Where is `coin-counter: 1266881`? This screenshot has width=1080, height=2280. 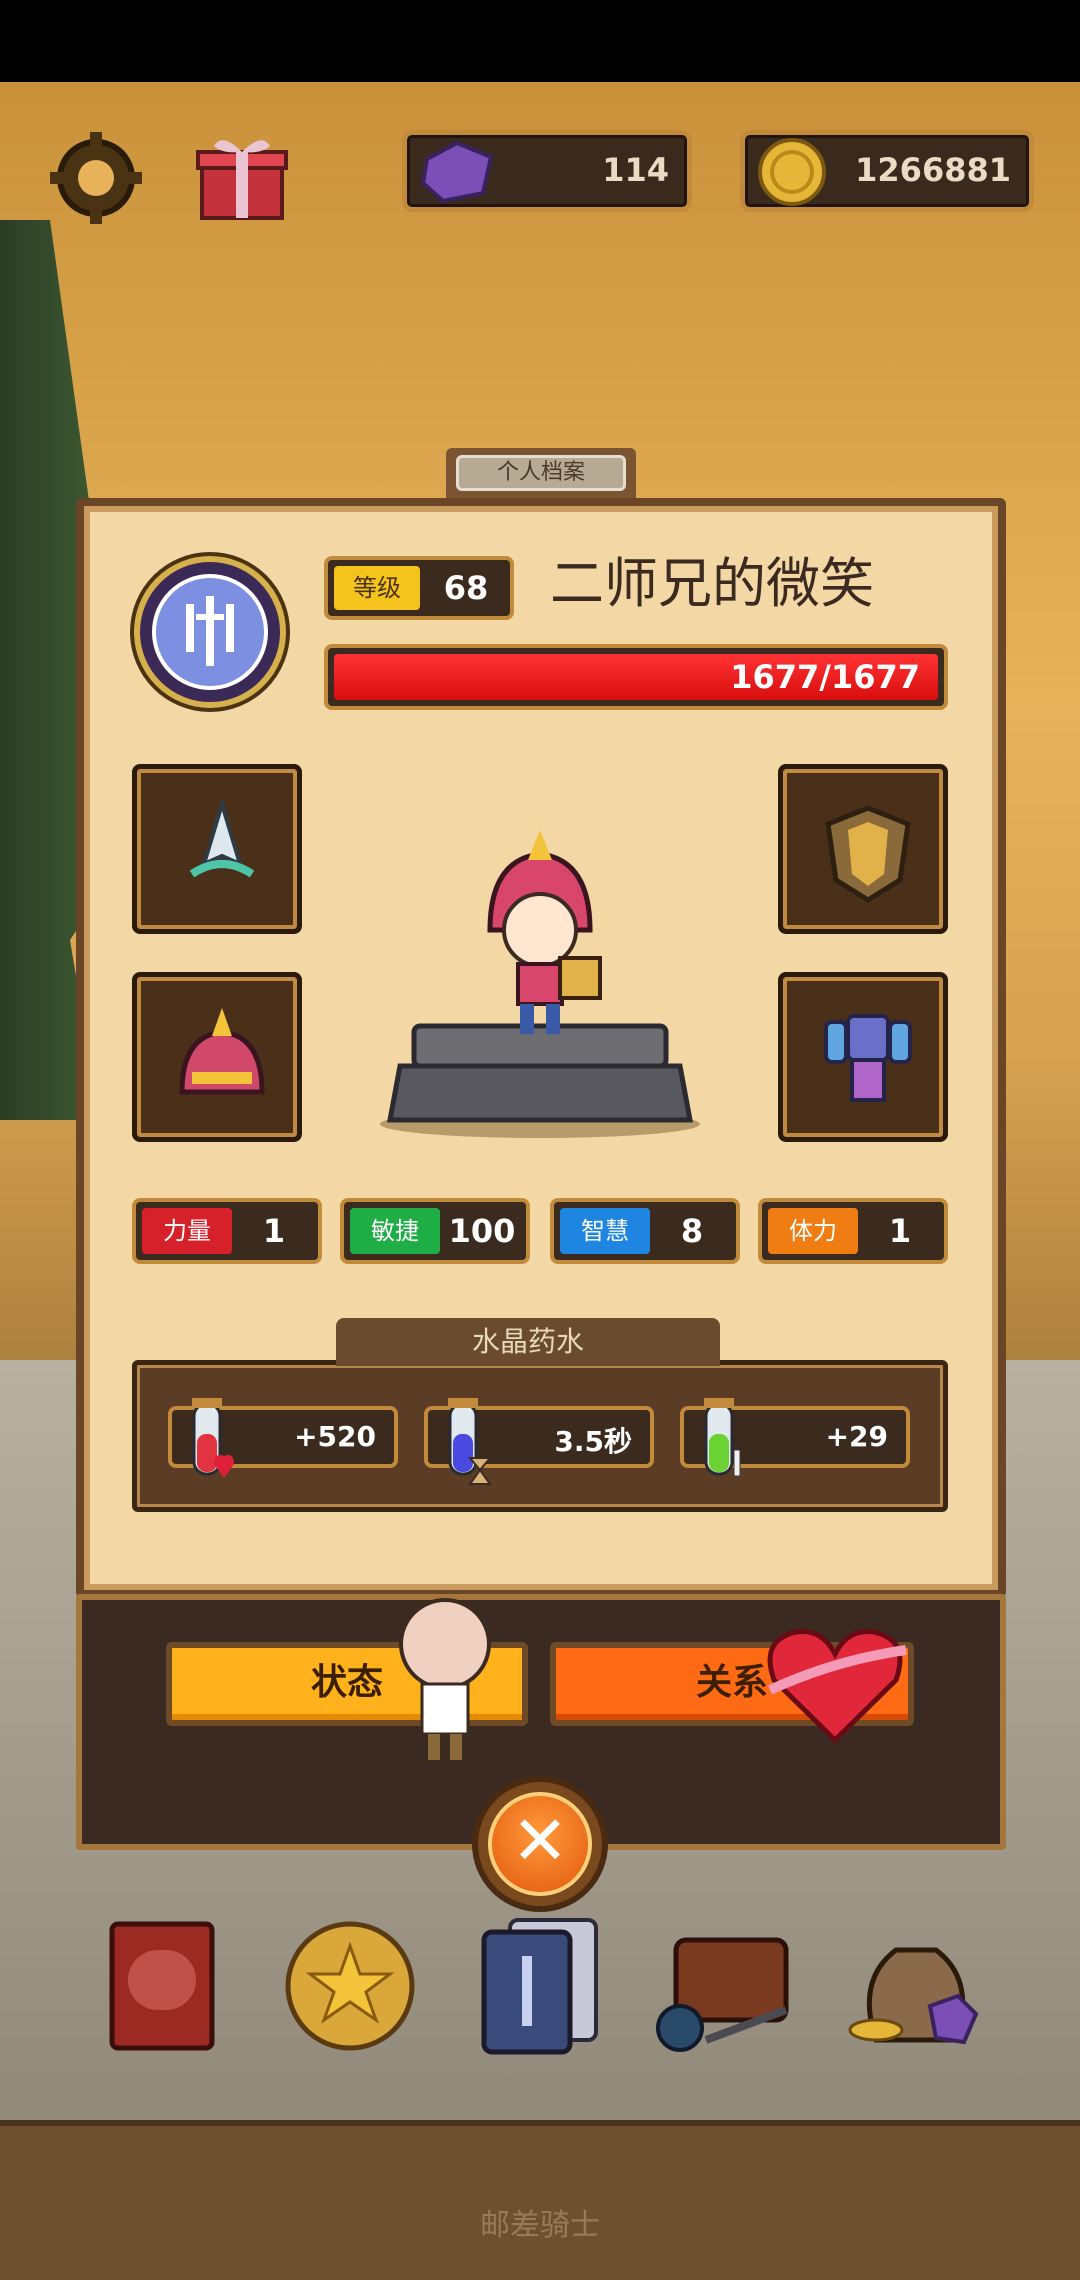 coin-counter: 1266881 is located at coordinates (887, 171).